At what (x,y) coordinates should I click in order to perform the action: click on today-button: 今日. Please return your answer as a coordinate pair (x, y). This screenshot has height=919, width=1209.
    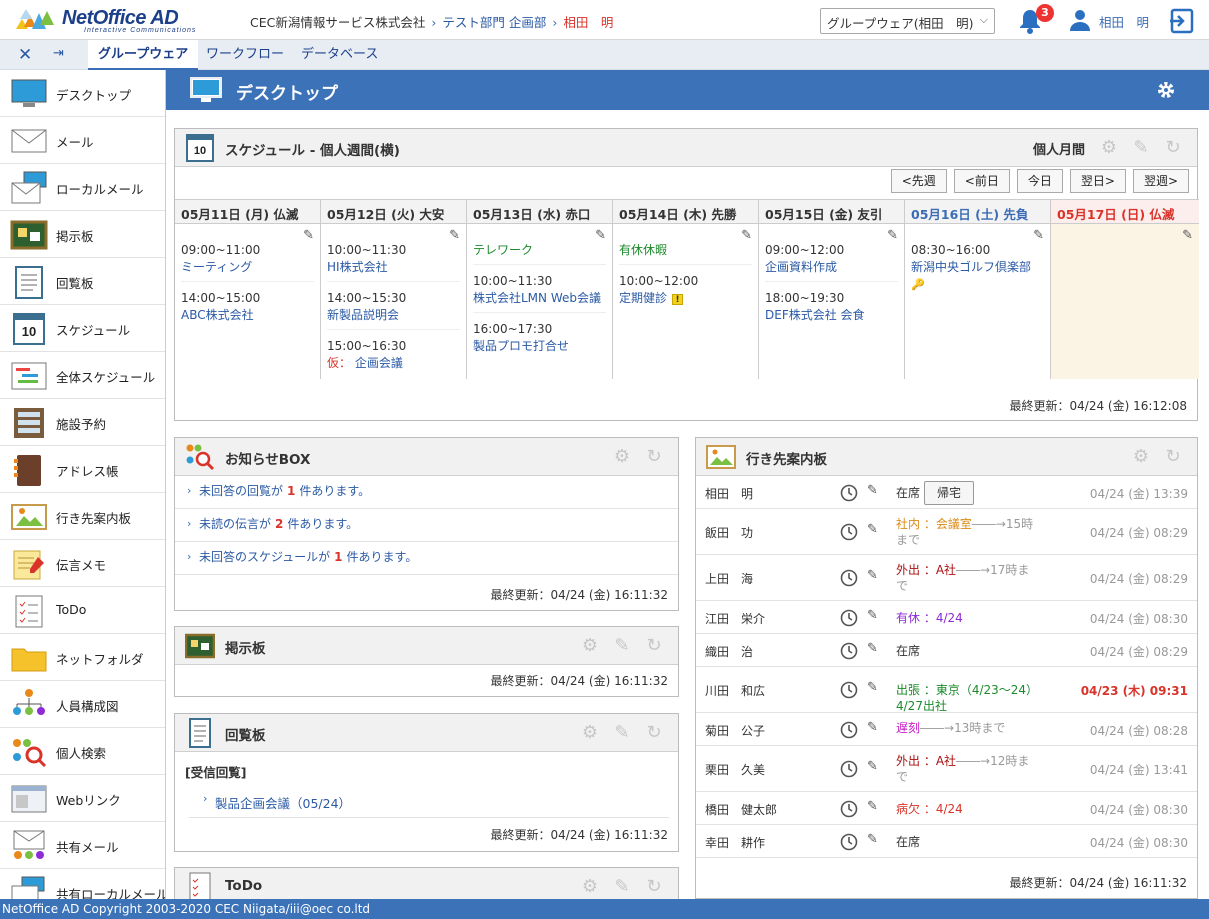
    Looking at the image, I should click on (1039, 181).